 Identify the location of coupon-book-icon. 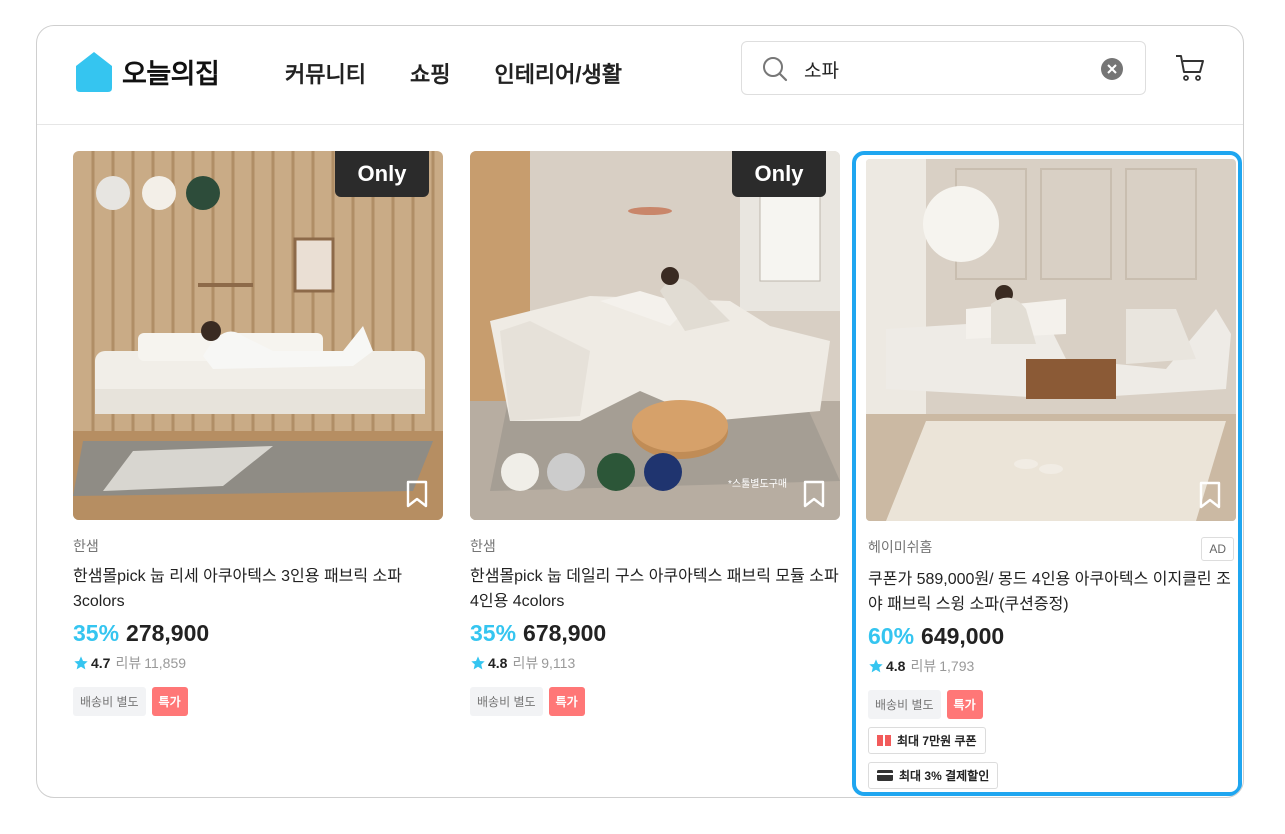
(884, 740).